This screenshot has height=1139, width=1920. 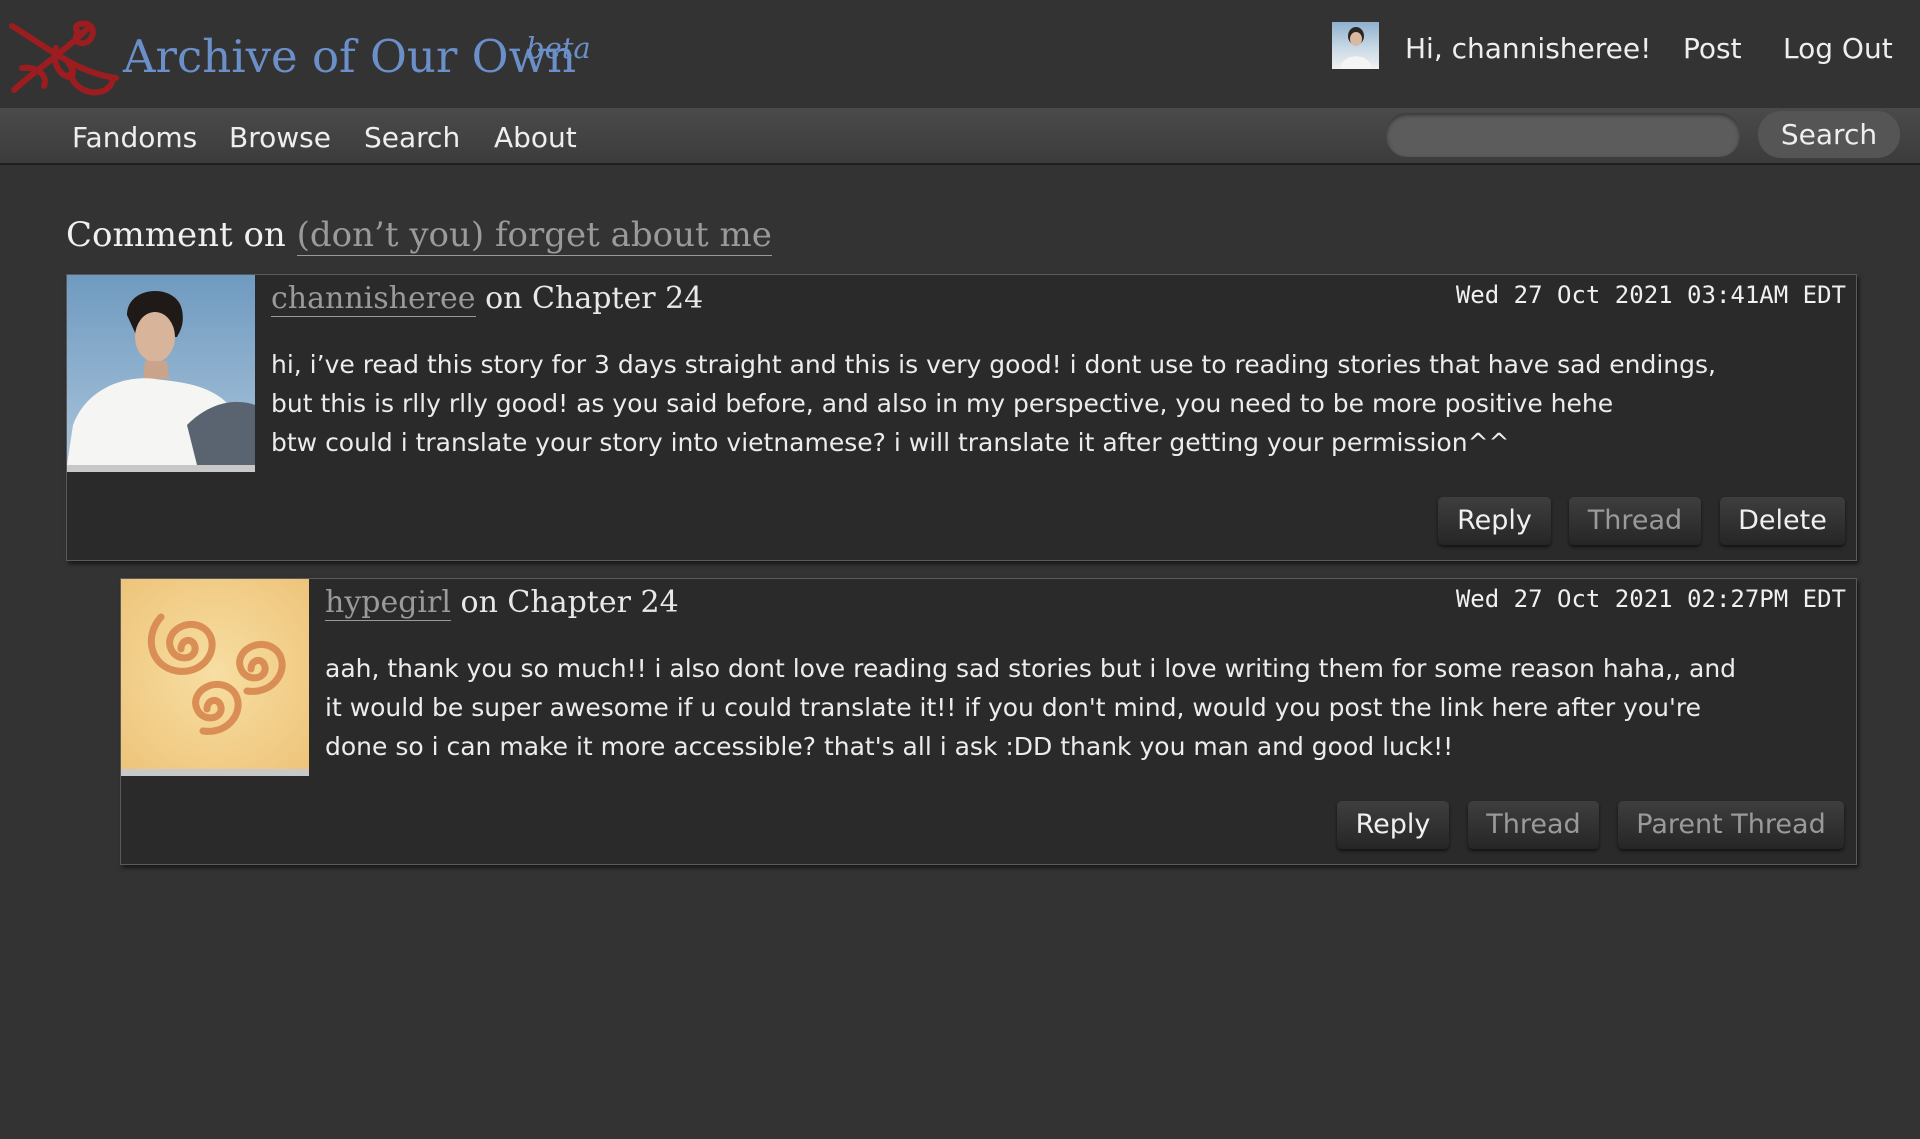 I want to click on parent-thread-button: Parent Thread, so click(x=1731, y=825).